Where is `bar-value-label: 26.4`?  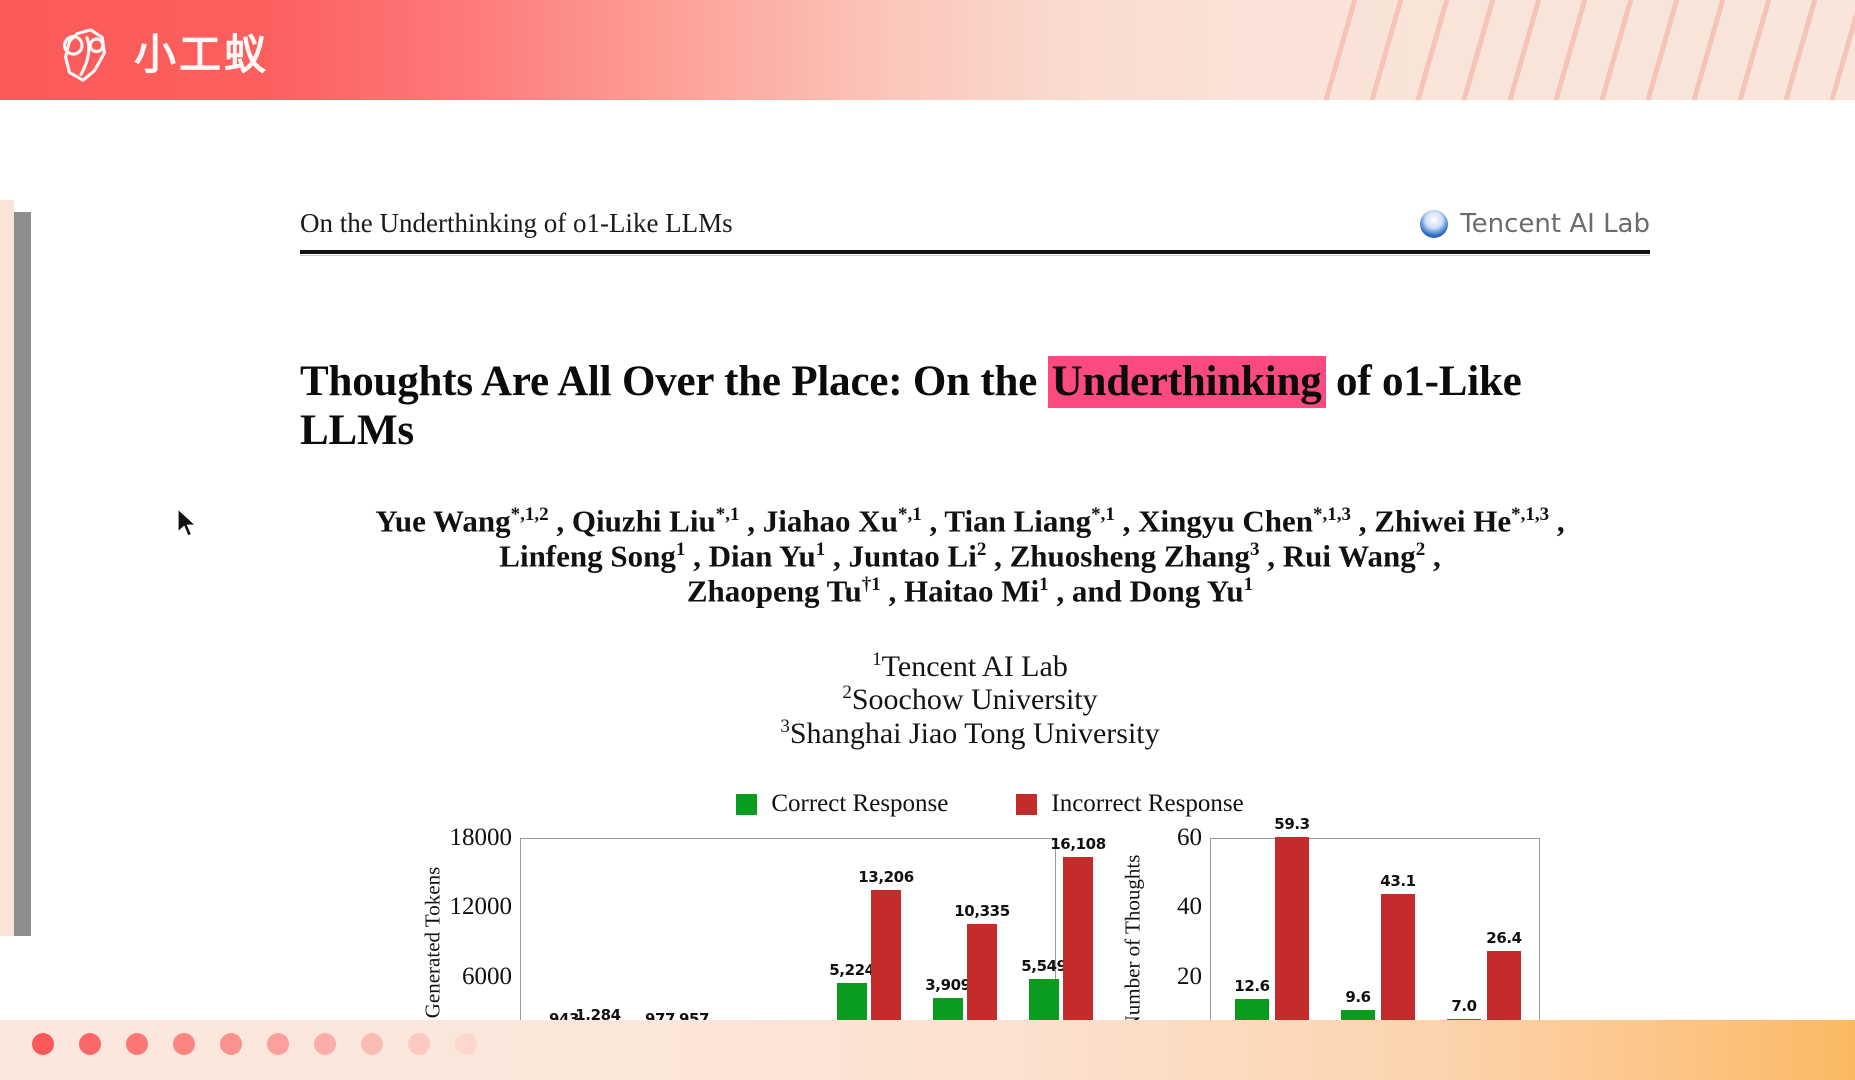
bar-value-label: 26.4 is located at coordinates (1504, 938).